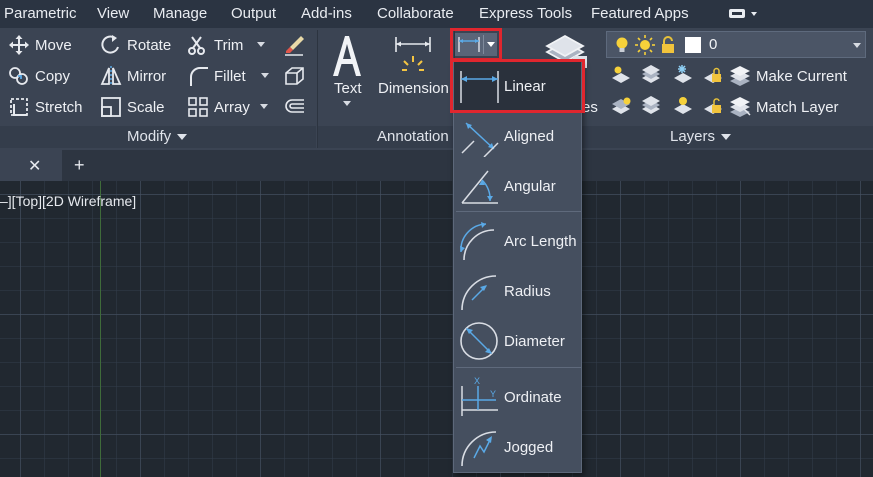 The width and height of the screenshot is (873, 477). What do you see at coordinates (540, 241) in the screenshot?
I see `menu-item-label: Arc Length` at bounding box center [540, 241].